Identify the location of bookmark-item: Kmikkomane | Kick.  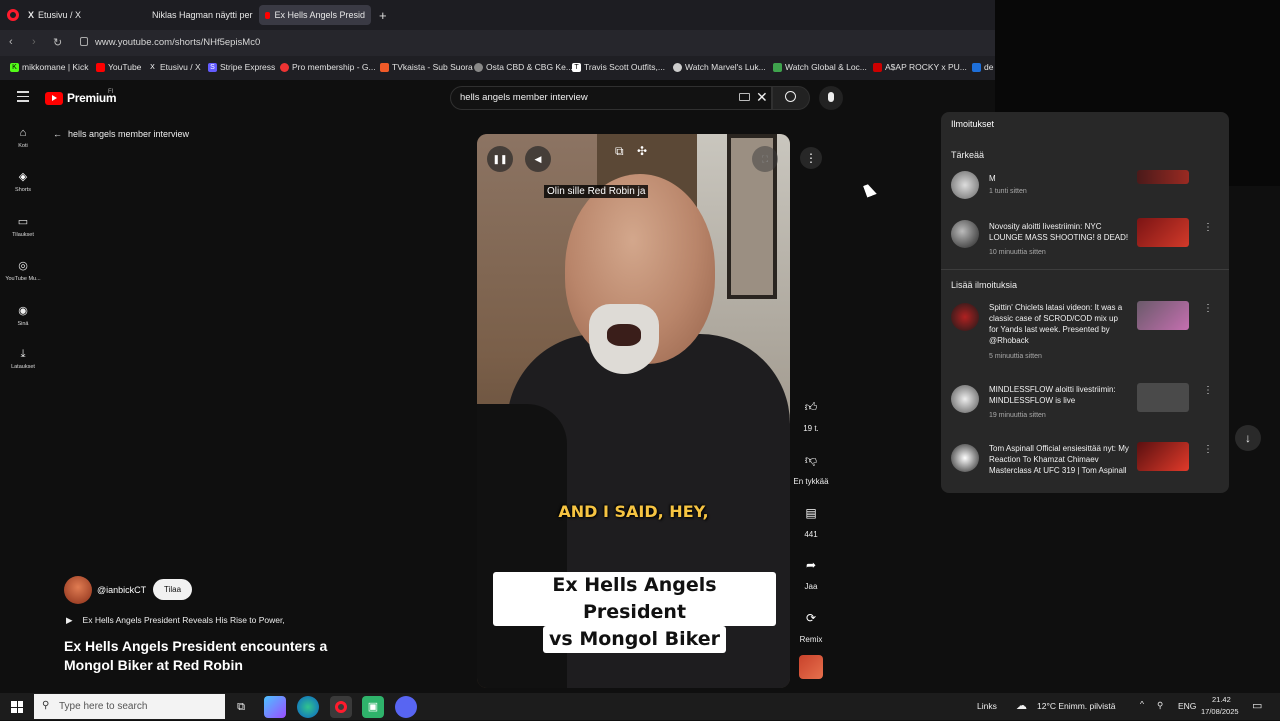
(49, 67).